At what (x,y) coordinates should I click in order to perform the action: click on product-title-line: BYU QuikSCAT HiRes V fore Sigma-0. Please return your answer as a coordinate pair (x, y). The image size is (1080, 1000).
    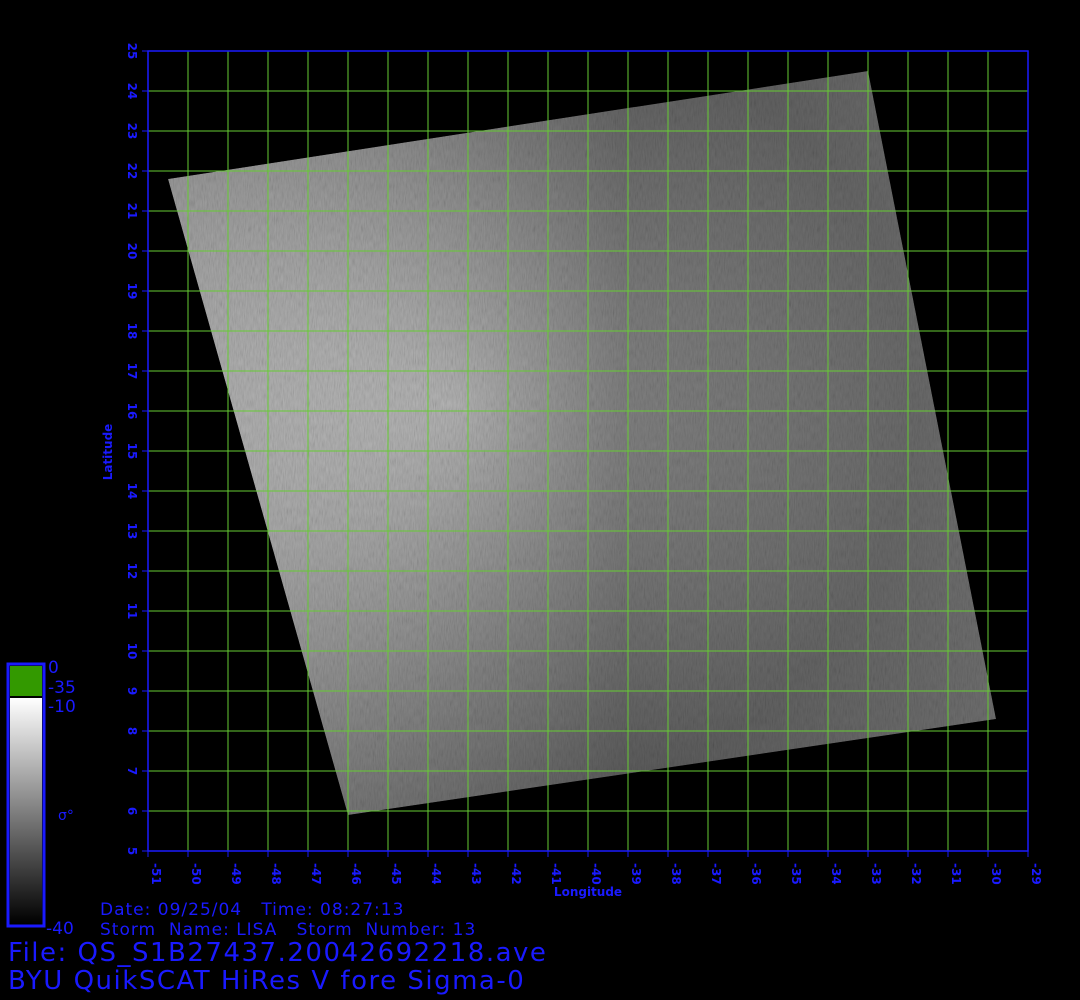
    Looking at the image, I should click on (267, 981).